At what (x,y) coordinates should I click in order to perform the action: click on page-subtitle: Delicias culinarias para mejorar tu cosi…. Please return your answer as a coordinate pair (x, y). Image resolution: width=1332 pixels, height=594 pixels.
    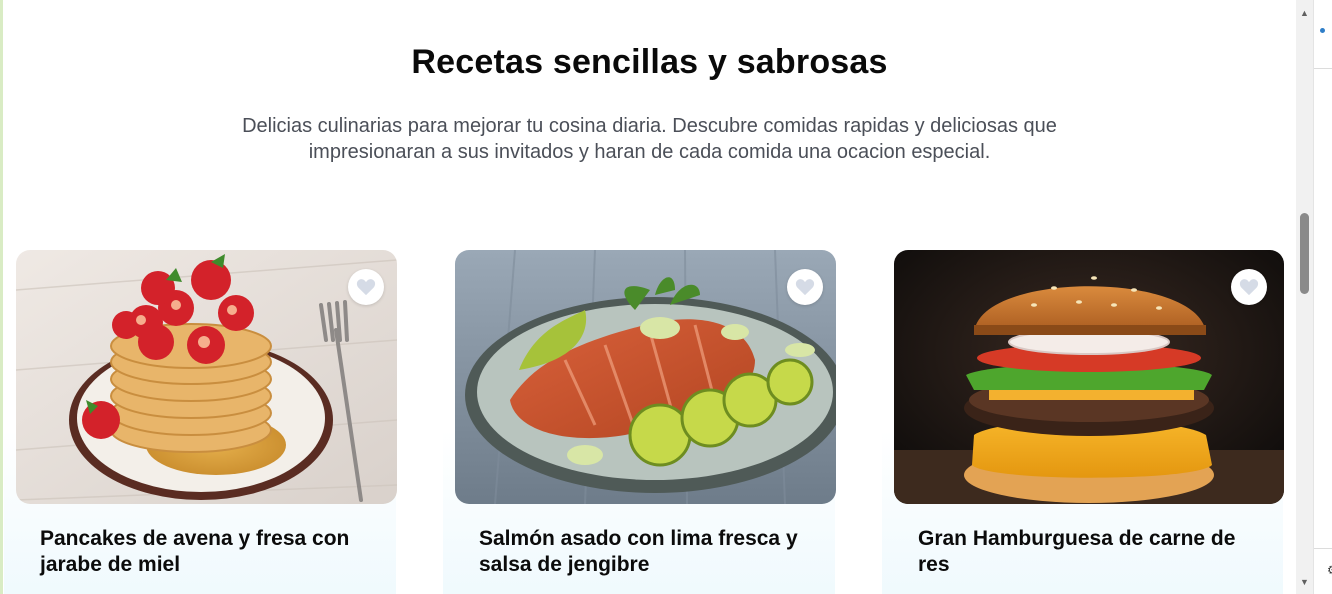
    Looking at the image, I should click on (649, 139).